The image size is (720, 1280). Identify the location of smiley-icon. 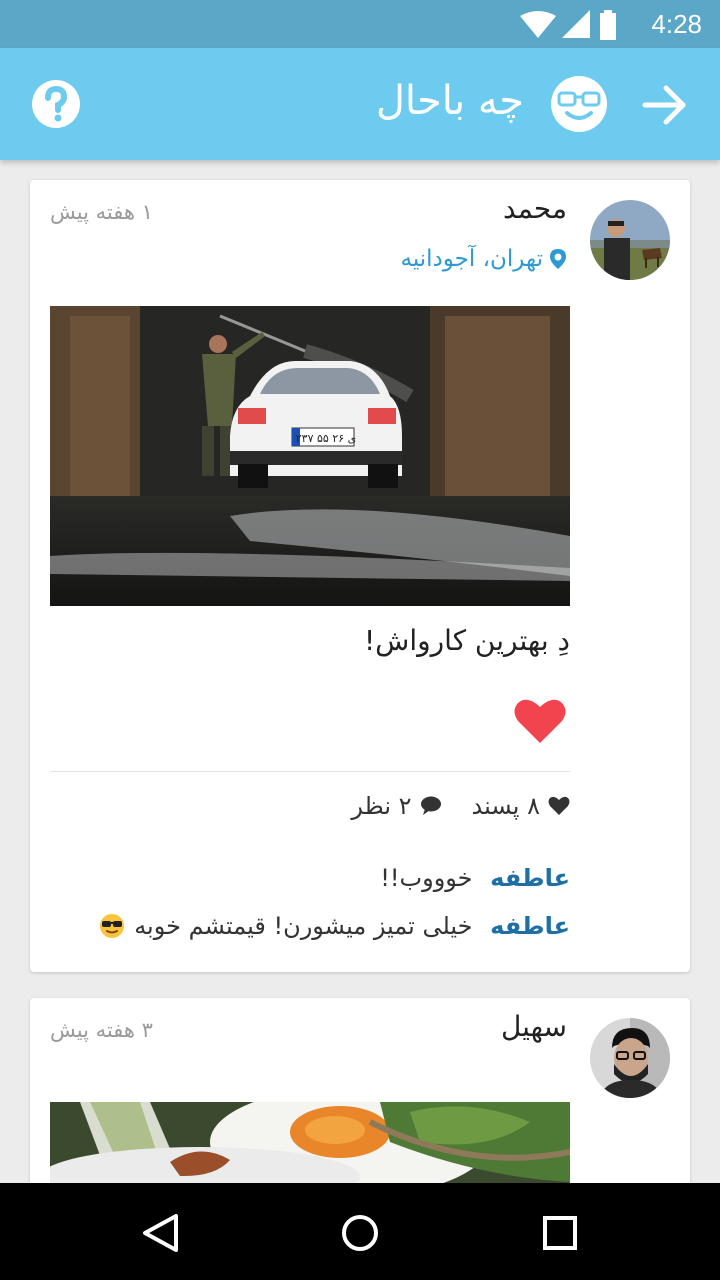
(579, 104).